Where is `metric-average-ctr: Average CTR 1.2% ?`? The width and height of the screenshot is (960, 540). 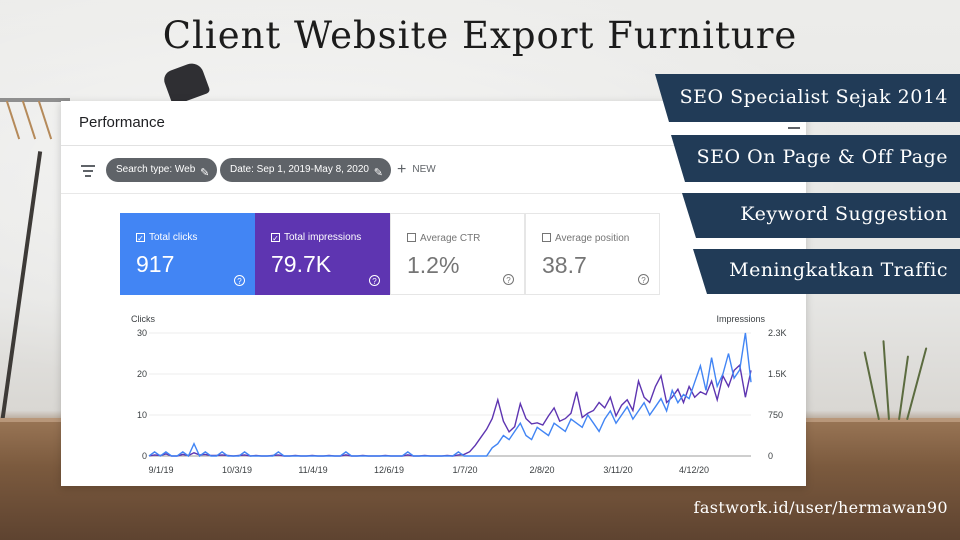
metric-average-ctr: Average CTR 1.2% ? is located at coordinates (457, 254).